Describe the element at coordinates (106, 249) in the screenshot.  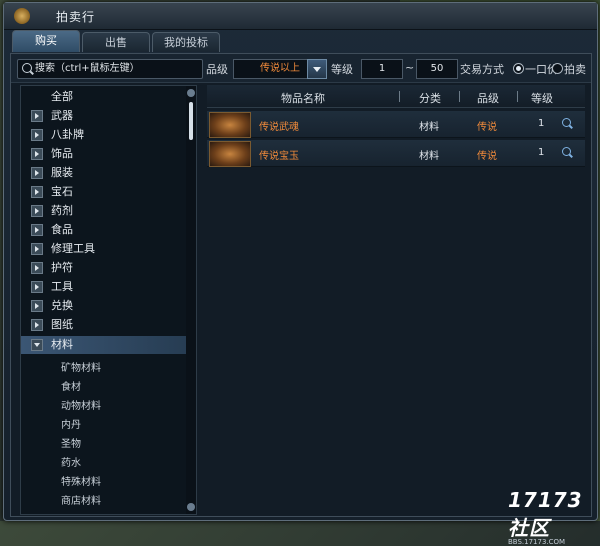
I see `category-item-repair-tools: 修理工具` at that location.